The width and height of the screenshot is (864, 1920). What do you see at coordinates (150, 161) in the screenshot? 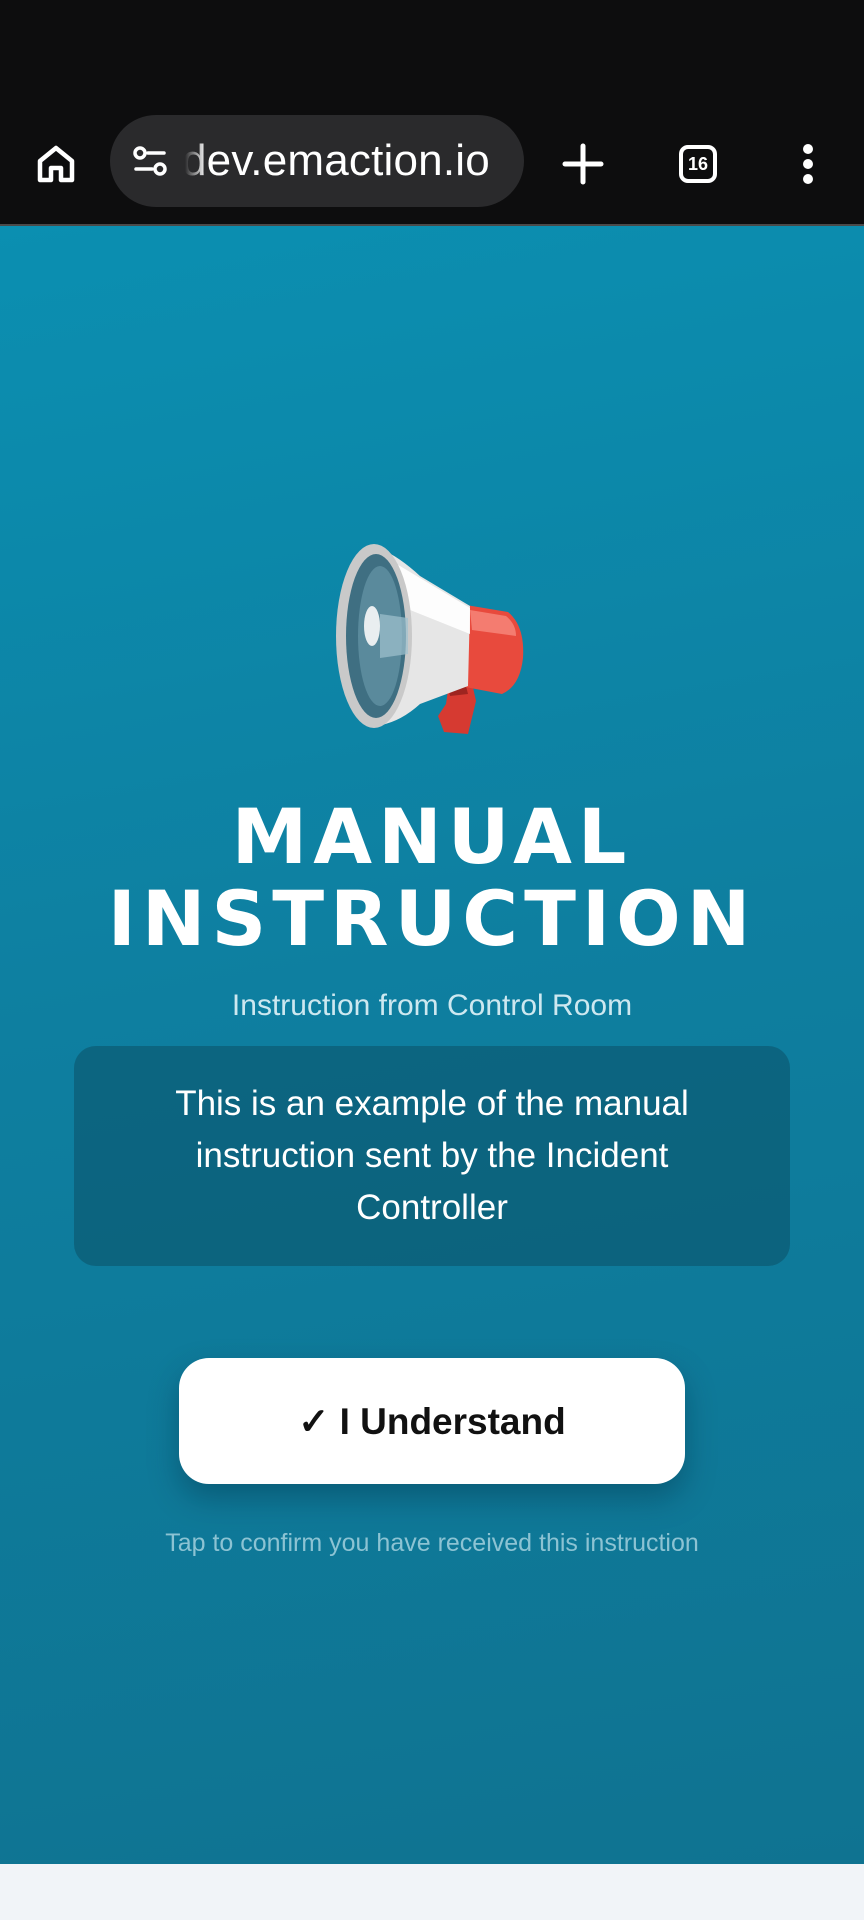
I see `site-settings-icon` at bounding box center [150, 161].